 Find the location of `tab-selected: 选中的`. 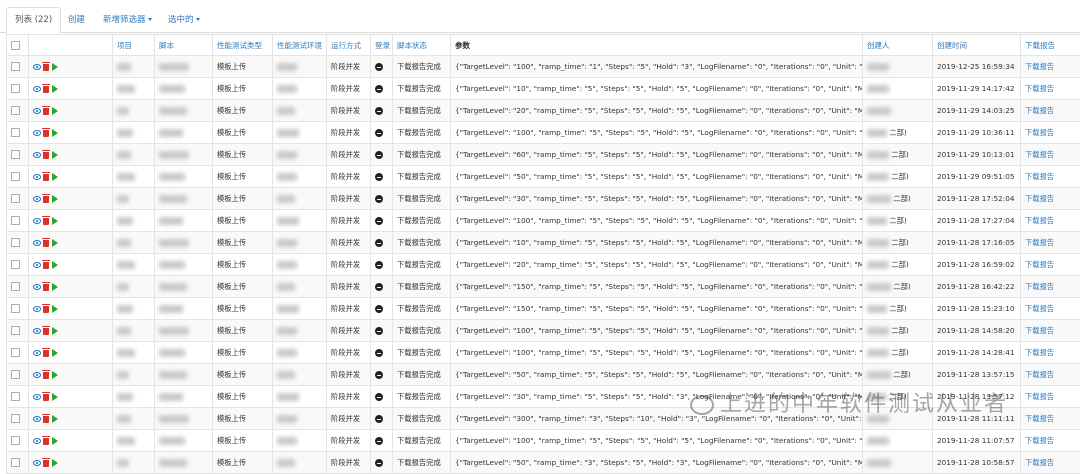

tab-selected: 选中的 is located at coordinates (184, 20).